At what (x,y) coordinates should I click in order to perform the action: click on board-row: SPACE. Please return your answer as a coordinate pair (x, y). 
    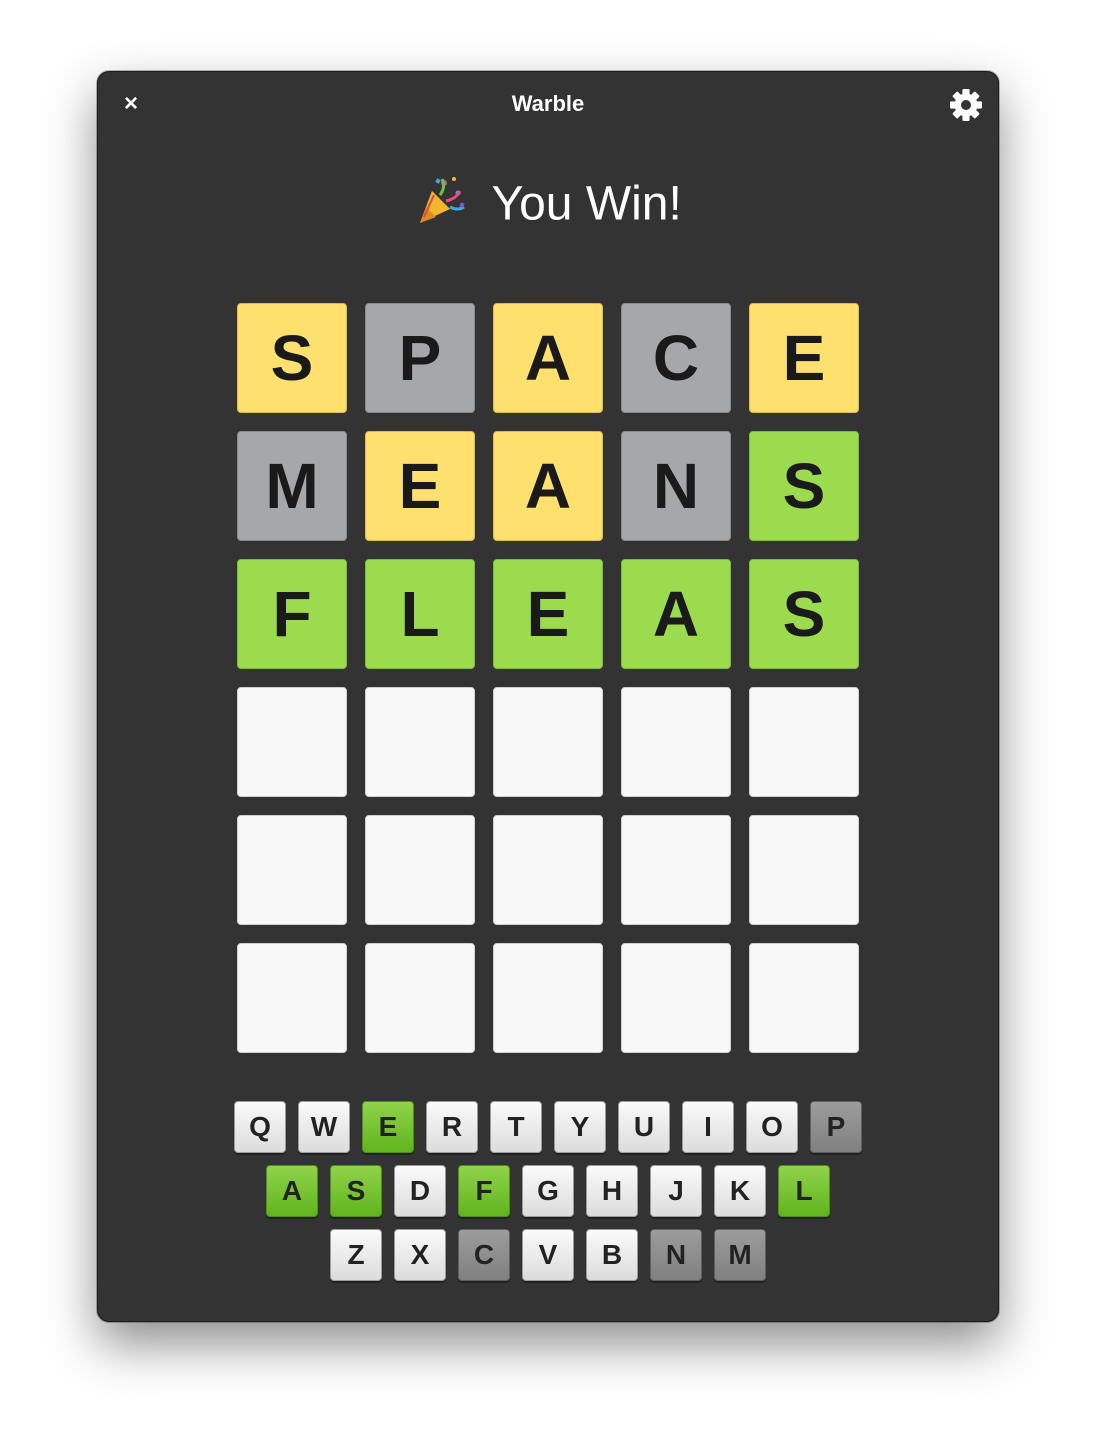
    Looking at the image, I should click on (549, 358).